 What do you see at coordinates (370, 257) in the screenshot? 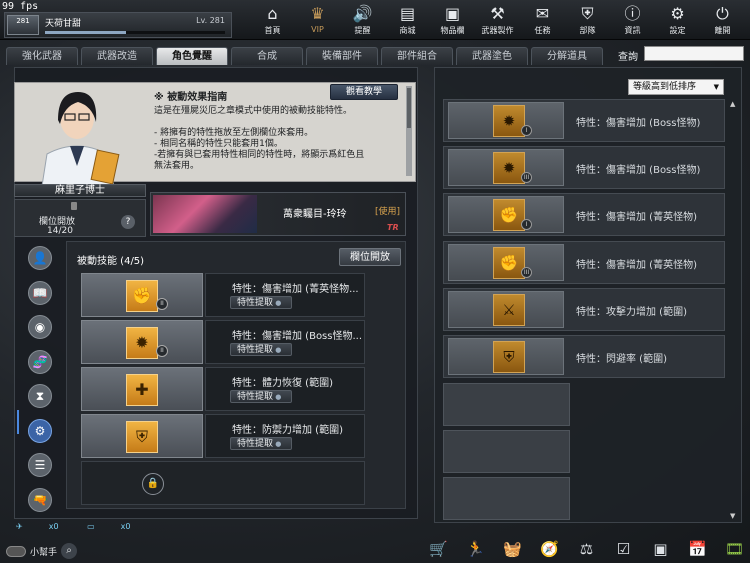
I see `slot-open-button: 欄位開放` at bounding box center [370, 257].